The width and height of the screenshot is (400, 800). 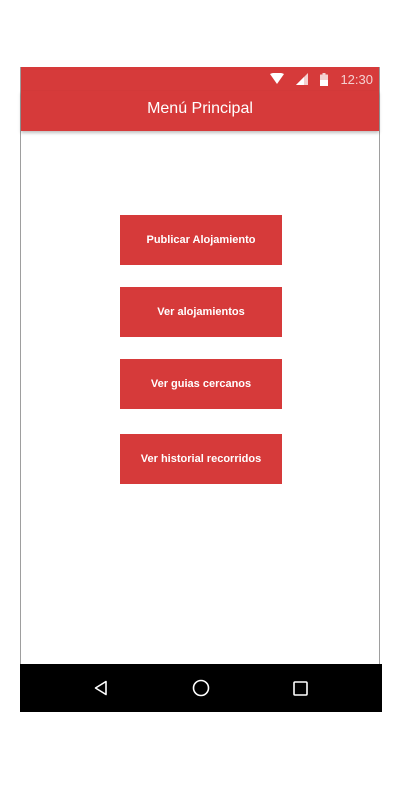 What do you see at coordinates (277, 79) in the screenshot?
I see `wifi-icon` at bounding box center [277, 79].